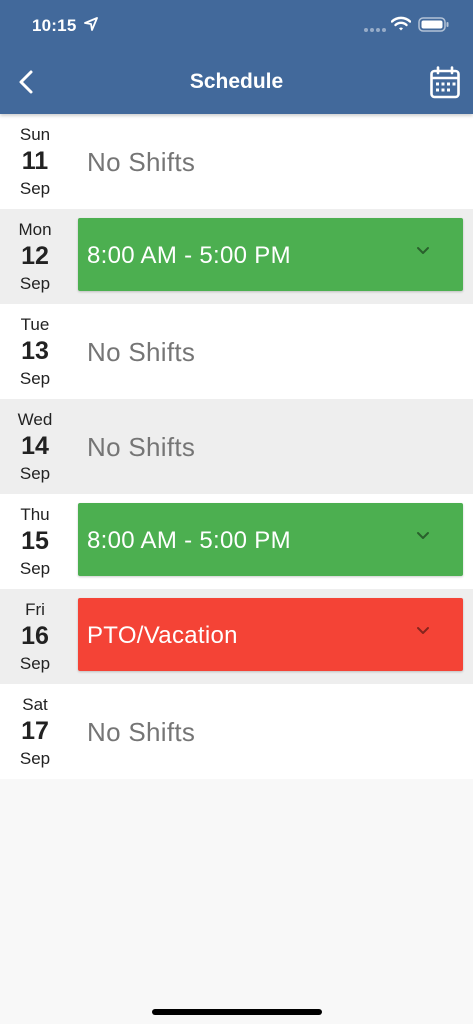 The image size is (473, 1024). What do you see at coordinates (433, 24) in the screenshot?
I see `battery-icon` at bounding box center [433, 24].